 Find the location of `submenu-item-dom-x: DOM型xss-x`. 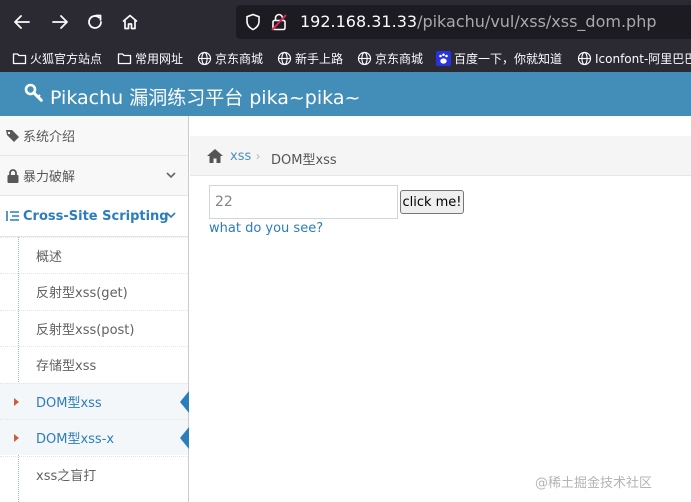

submenu-item-dom-x: DOM型xss-x is located at coordinates (94, 437).